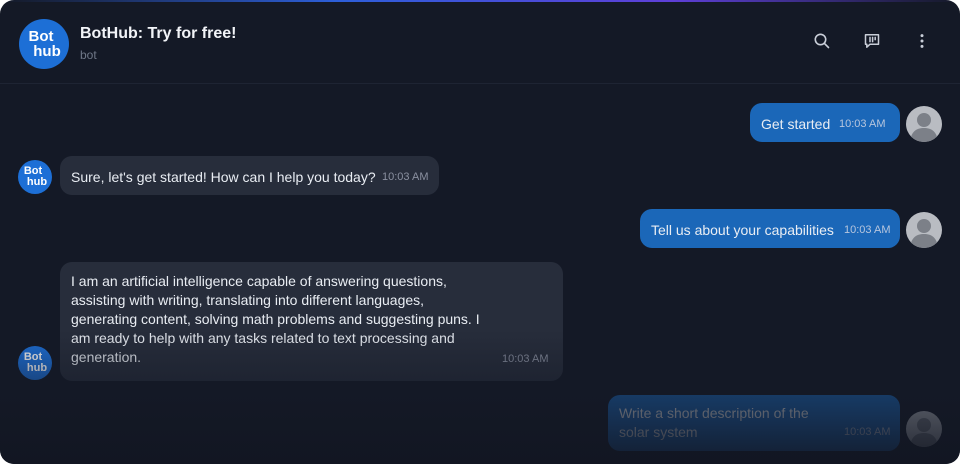 The height and width of the screenshot is (464, 960). I want to click on more-button, so click(922, 41).